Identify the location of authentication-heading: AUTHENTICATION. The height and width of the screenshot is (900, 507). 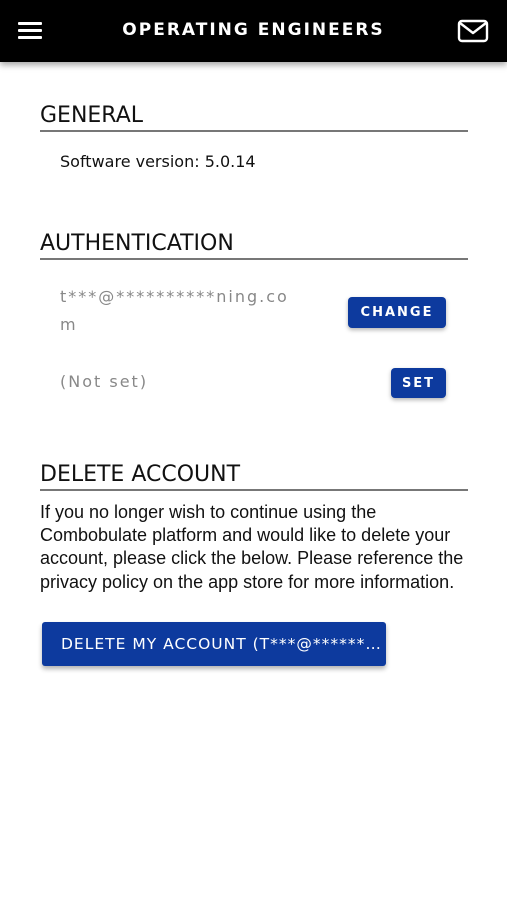
(254, 245).